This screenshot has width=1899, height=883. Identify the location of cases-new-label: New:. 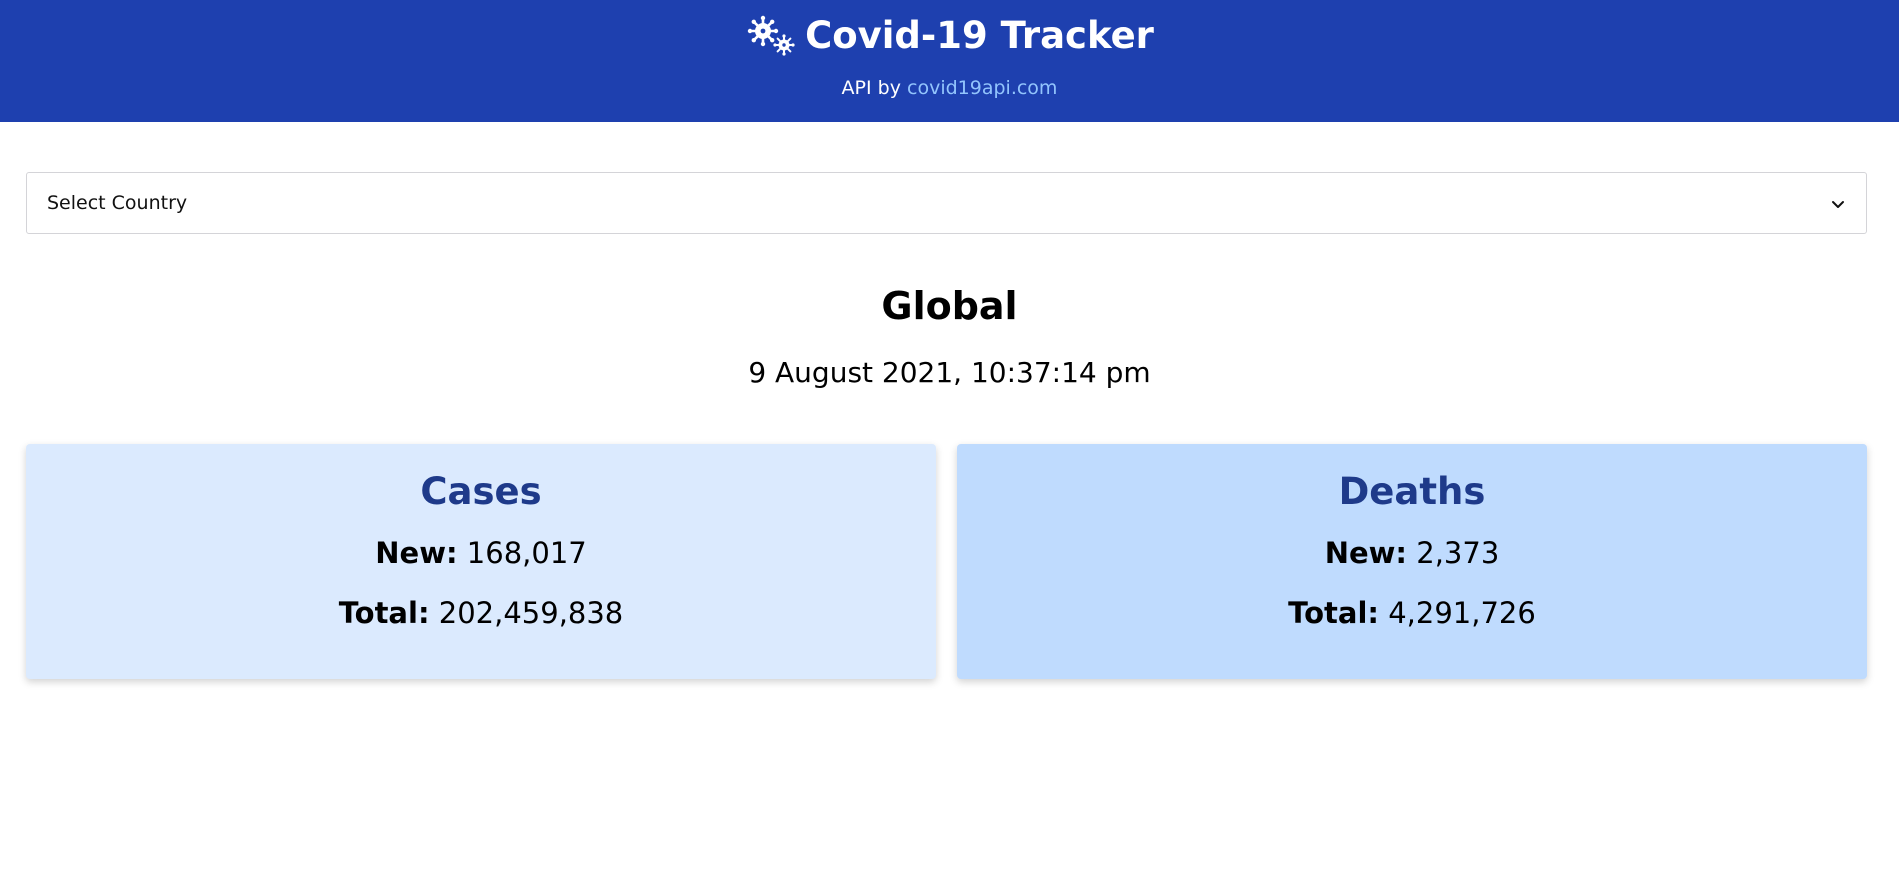
(416, 553).